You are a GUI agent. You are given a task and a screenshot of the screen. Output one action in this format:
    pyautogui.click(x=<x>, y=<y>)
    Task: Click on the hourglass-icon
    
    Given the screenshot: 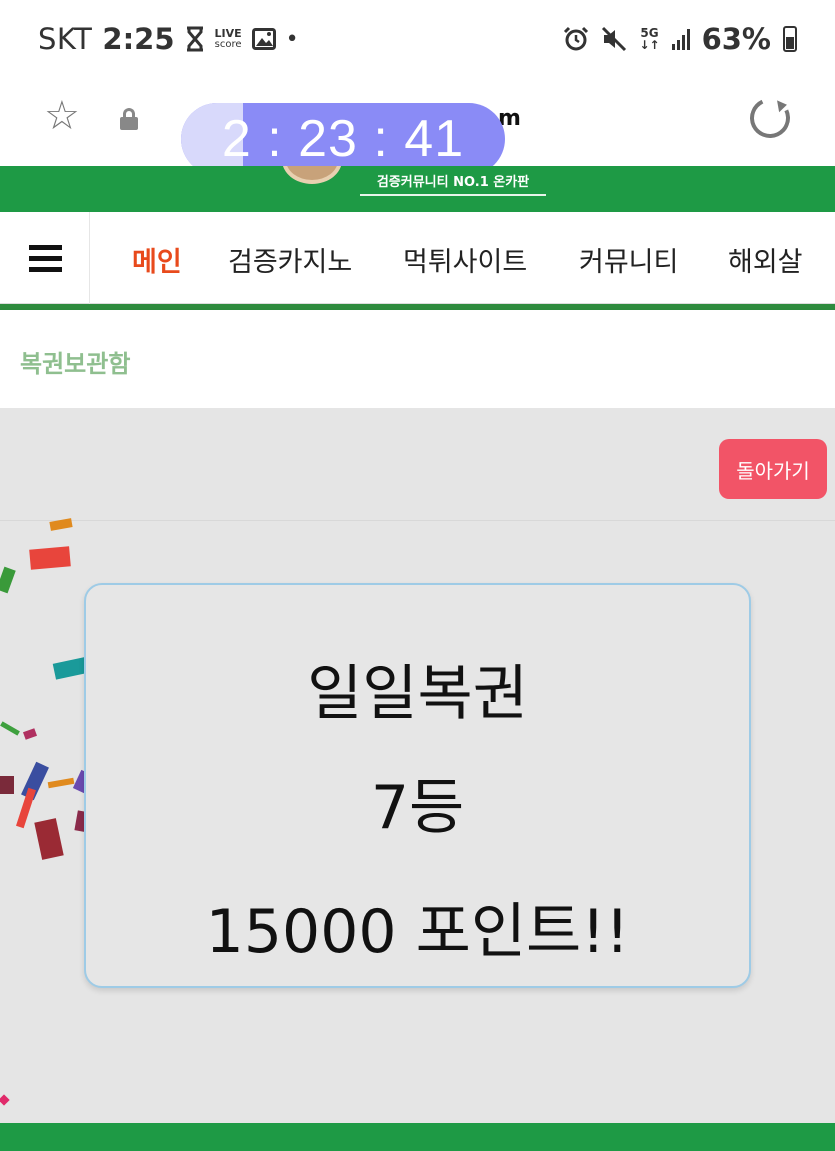 What is the action you would take?
    pyautogui.click(x=194, y=39)
    